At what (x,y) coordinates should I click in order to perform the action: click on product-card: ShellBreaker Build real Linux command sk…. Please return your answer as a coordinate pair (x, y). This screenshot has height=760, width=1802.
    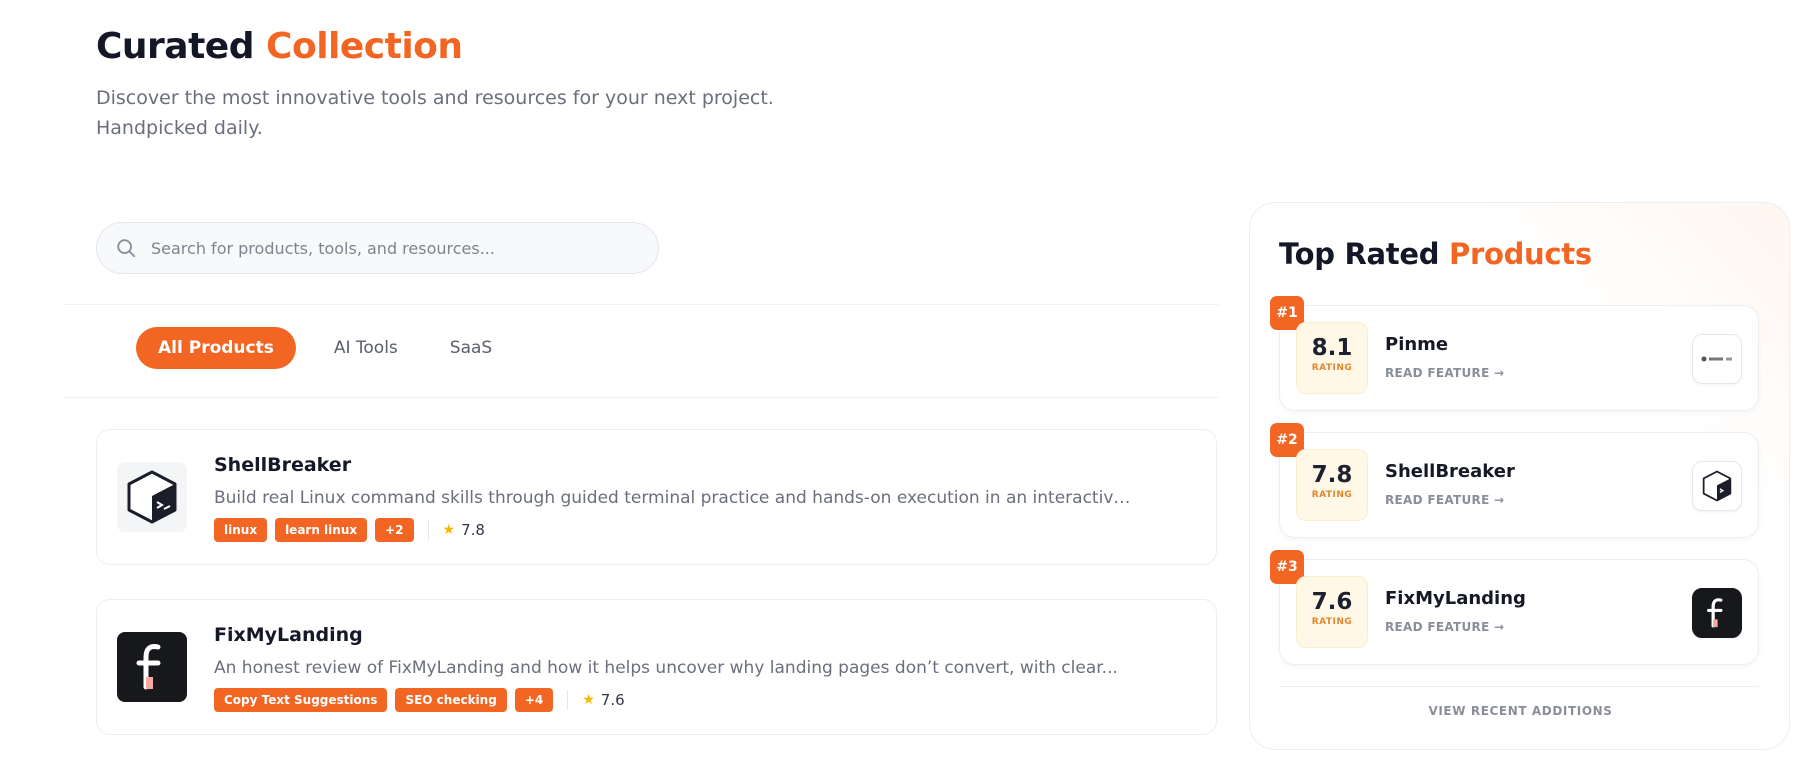
    Looking at the image, I should click on (656, 497).